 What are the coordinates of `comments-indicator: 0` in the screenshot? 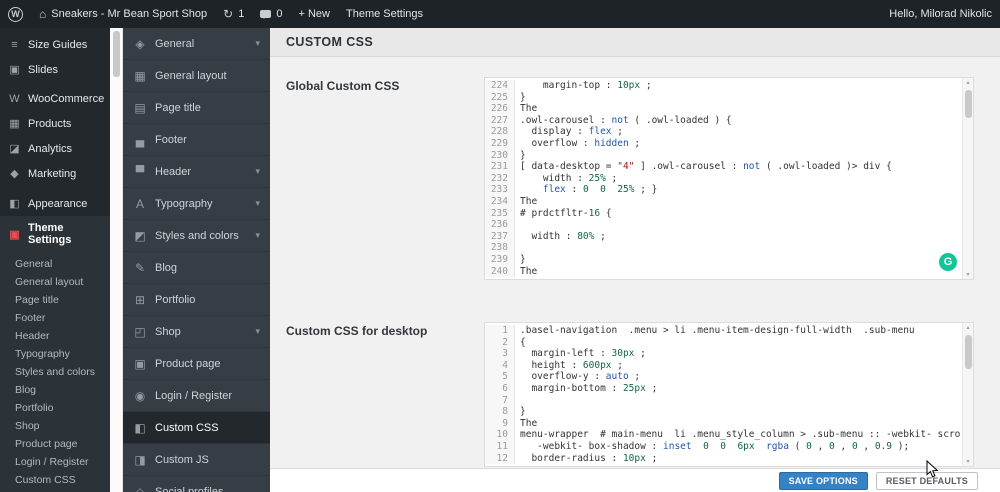 It's located at (271, 14).